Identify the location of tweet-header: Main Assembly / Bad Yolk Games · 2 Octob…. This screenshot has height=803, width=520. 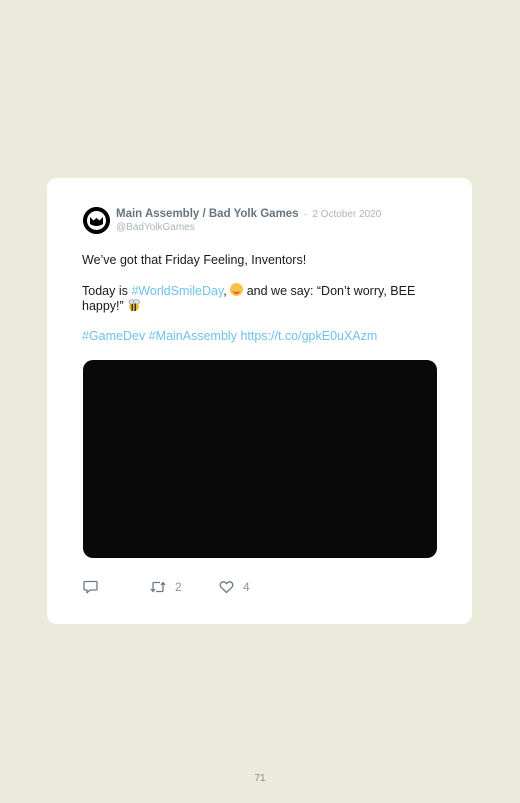
(248, 221).